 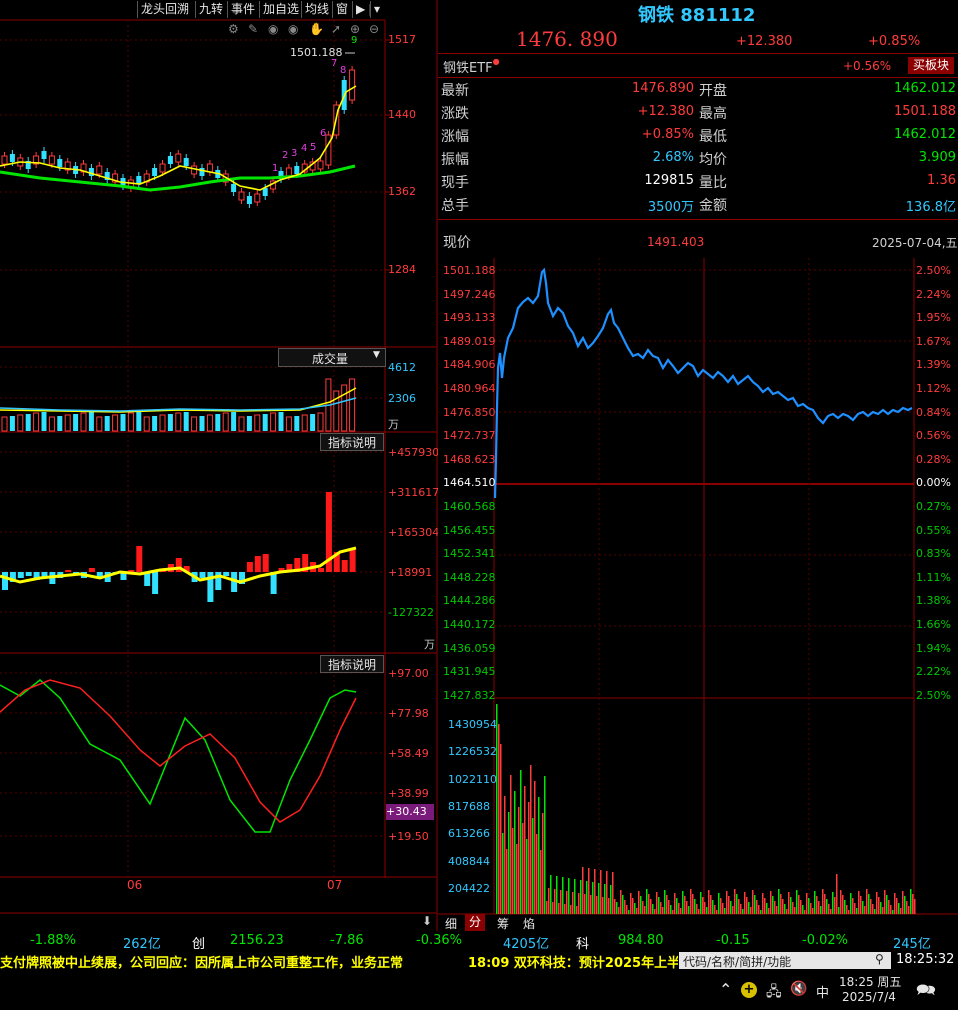 What do you see at coordinates (451, 923) in the screenshot?
I see `tab-detail: 细` at bounding box center [451, 923].